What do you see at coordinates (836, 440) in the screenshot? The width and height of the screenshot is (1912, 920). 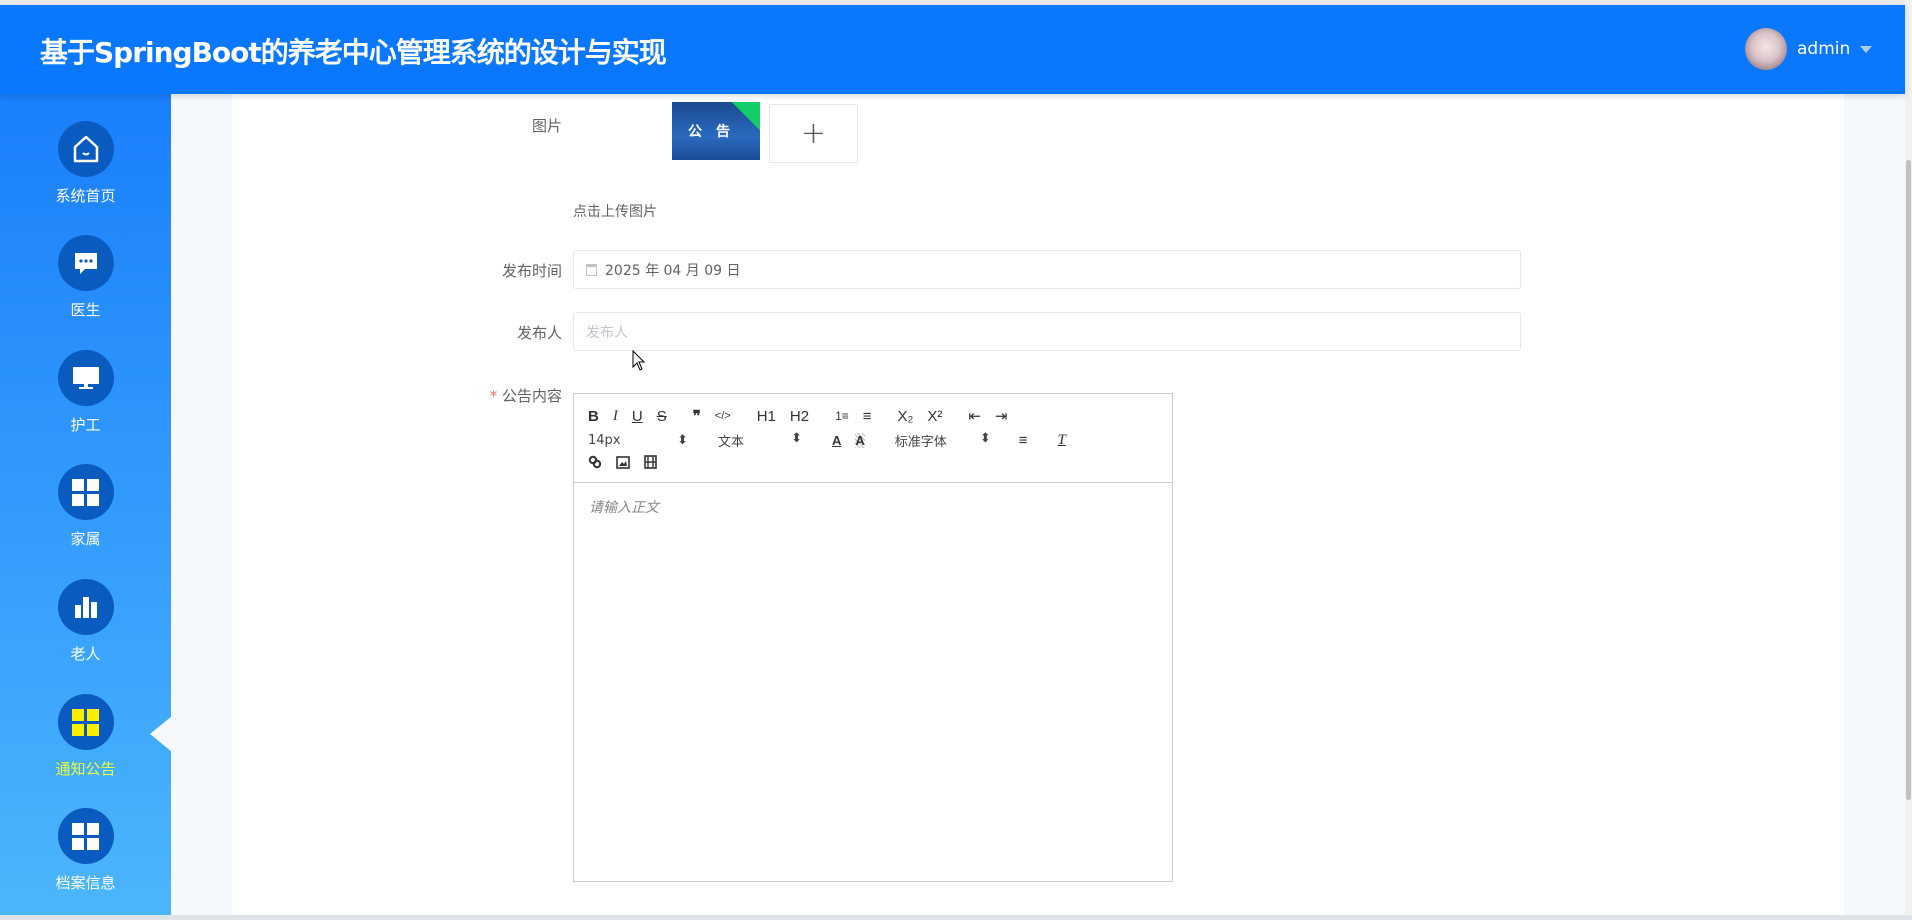 I see `font-color-icon: A` at bounding box center [836, 440].